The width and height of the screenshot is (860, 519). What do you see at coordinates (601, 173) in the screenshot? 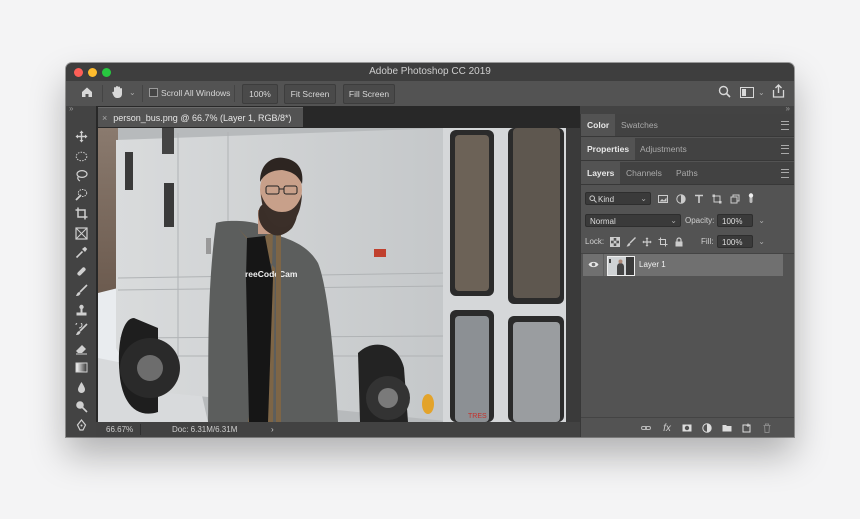
I see `tab-layers: Layers` at bounding box center [601, 173].